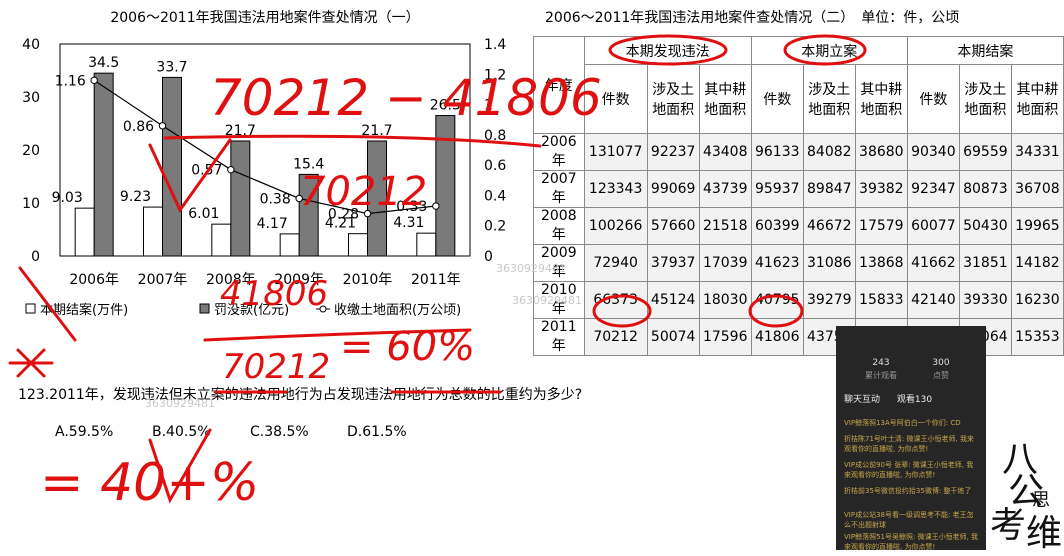  Describe the element at coordinates (279, 432) in the screenshot. I see `option-c: C.38.5%` at that location.